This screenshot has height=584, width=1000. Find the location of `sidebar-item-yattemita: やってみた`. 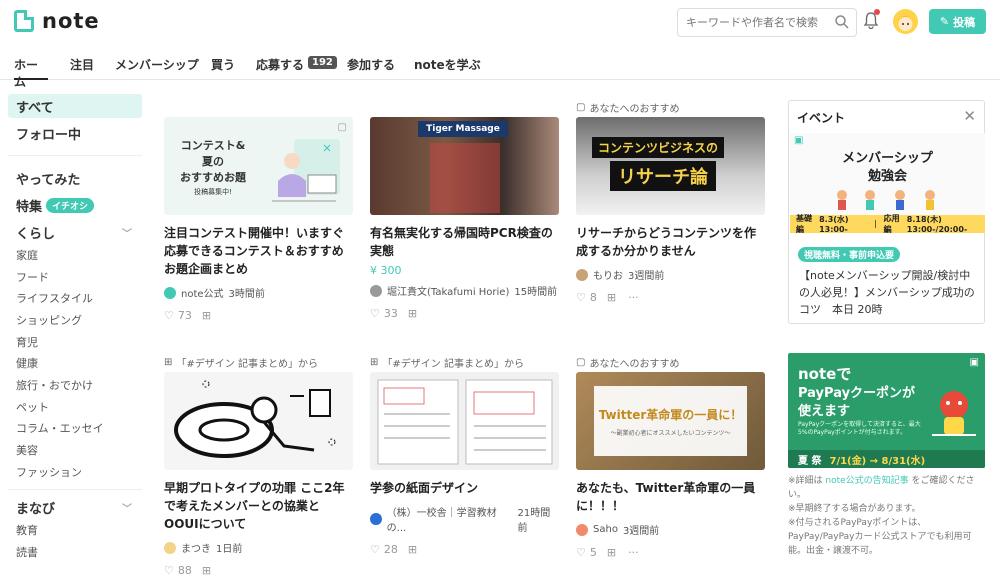

sidebar-item-yattemita: やってみた is located at coordinates (75, 178).